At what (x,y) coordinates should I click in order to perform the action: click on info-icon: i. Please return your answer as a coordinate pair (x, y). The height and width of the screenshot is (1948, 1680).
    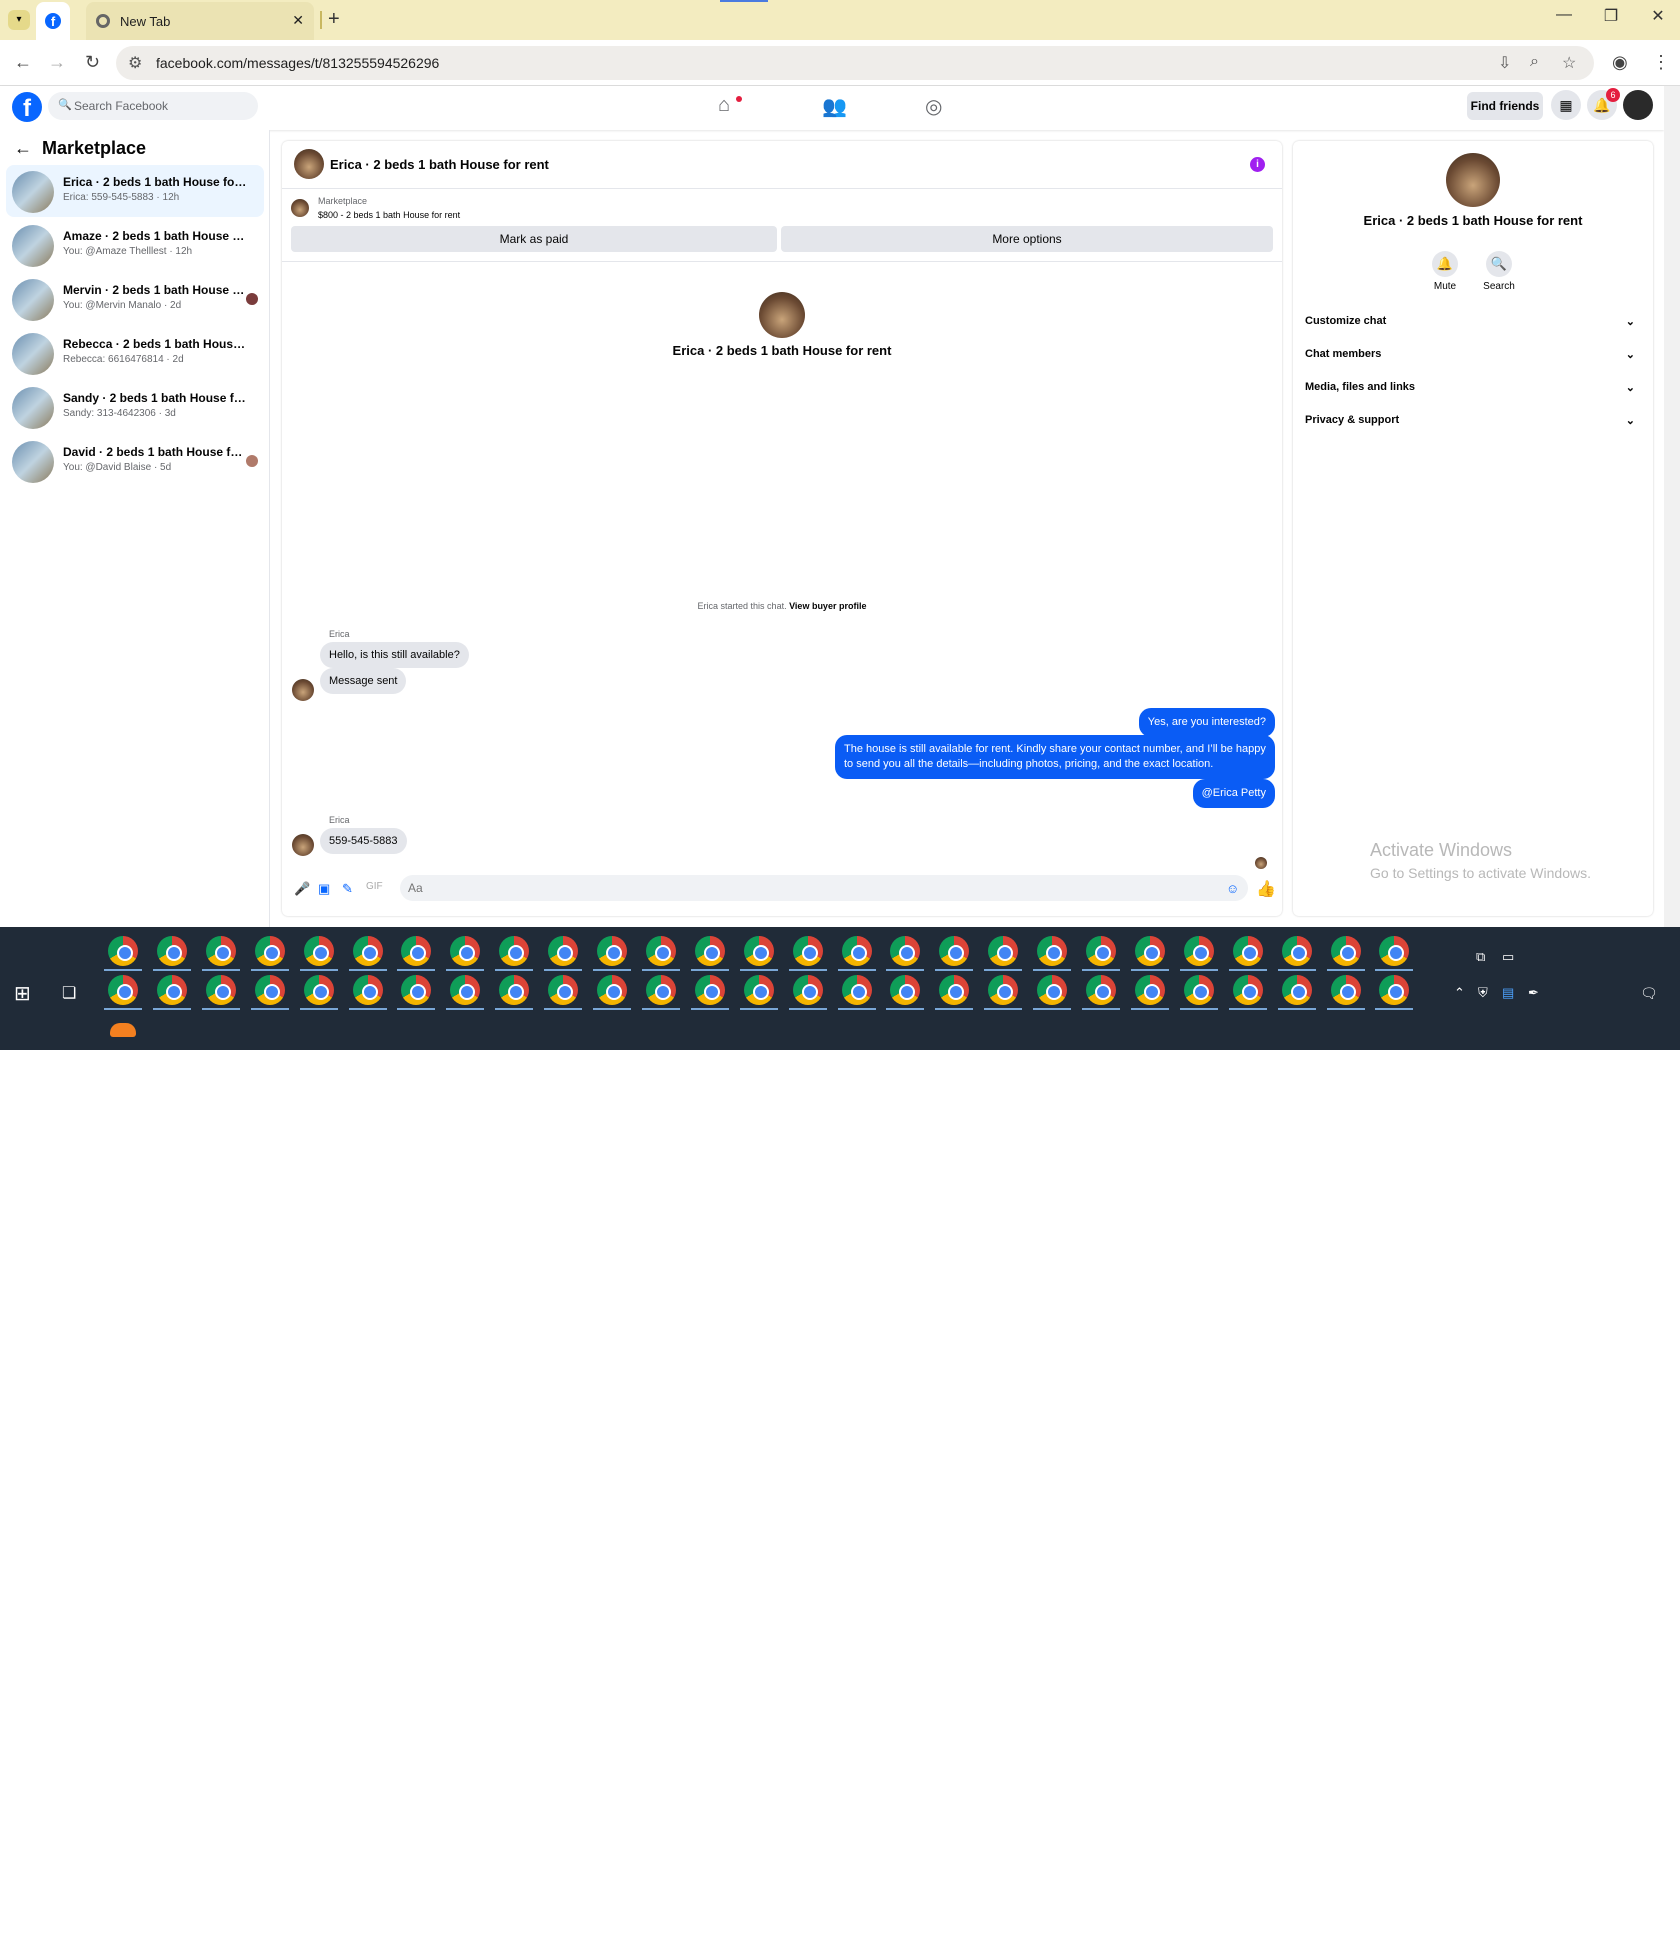
    Looking at the image, I should click on (1257, 164).